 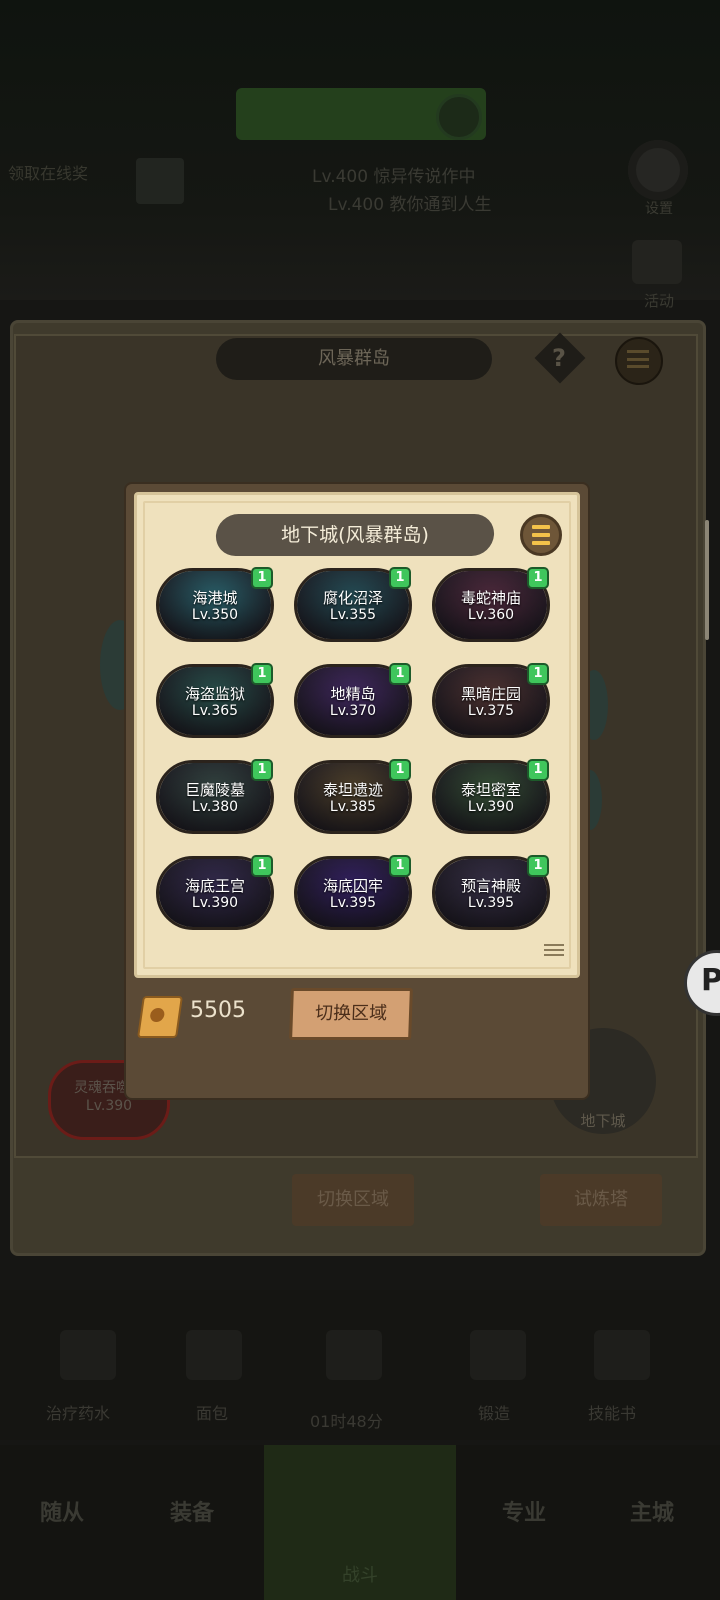 I want to click on shortcut-bar: 治疗药水 面包 01时48分 锻造 技能书, so click(x=360, y=1365).